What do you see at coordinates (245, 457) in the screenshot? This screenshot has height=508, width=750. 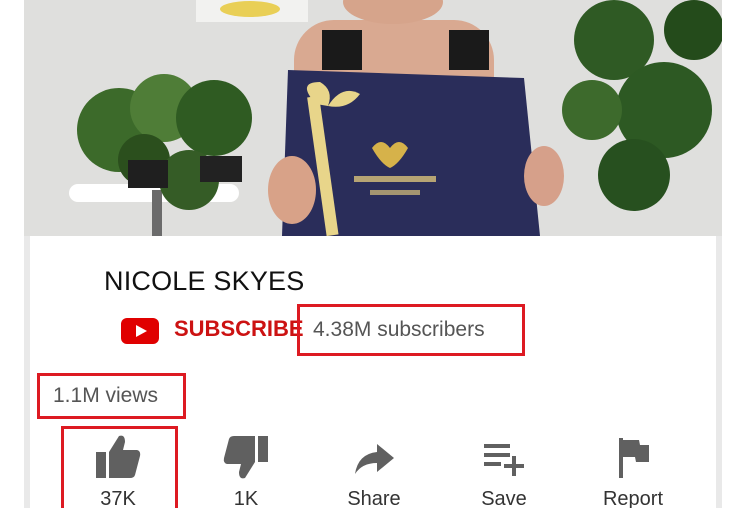 I see `thumbs-down-icon` at bounding box center [245, 457].